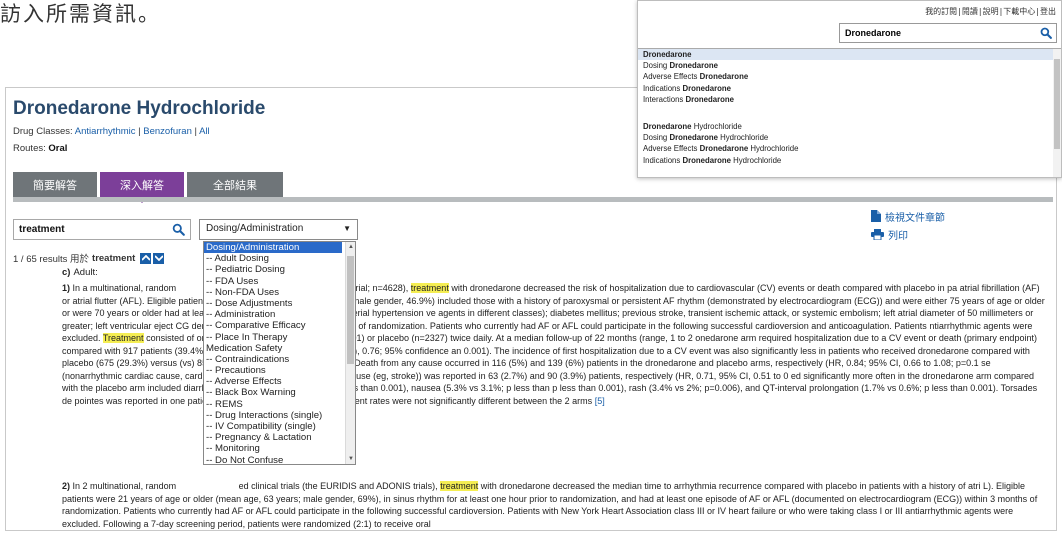  What do you see at coordinates (849, 76) in the screenshot?
I see `autocomplete-item: Adverse Effects Dronedarone` at bounding box center [849, 76].